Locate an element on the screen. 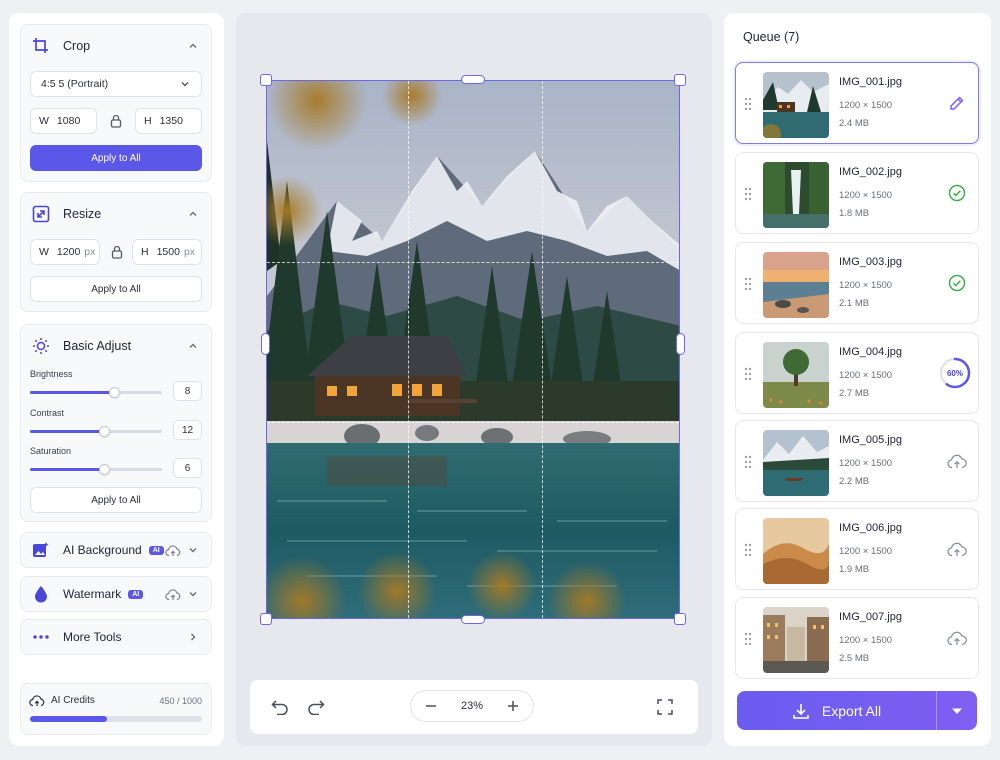 This screenshot has width=1000, height=760. crop-width-field: W 1080 is located at coordinates (63, 121).